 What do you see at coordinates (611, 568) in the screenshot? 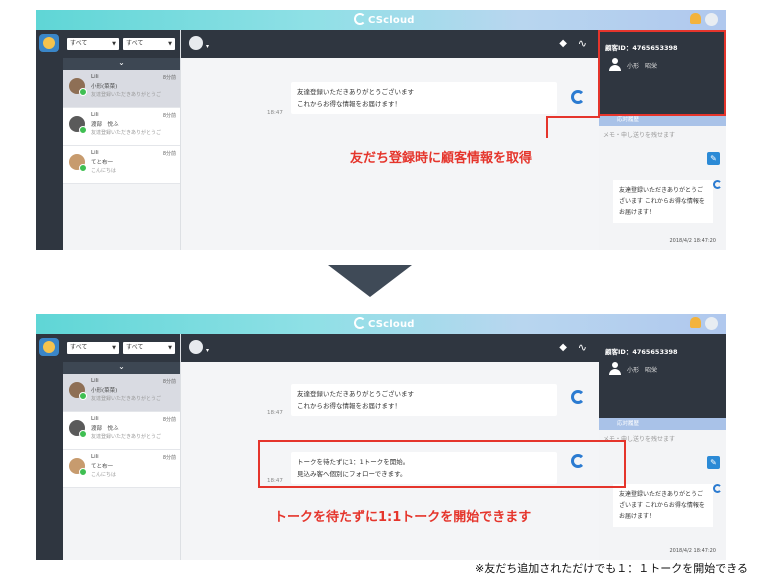
I see `footnote: ※友だち追加されただけでも１：１トークを開始できる` at bounding box center [611, 568].